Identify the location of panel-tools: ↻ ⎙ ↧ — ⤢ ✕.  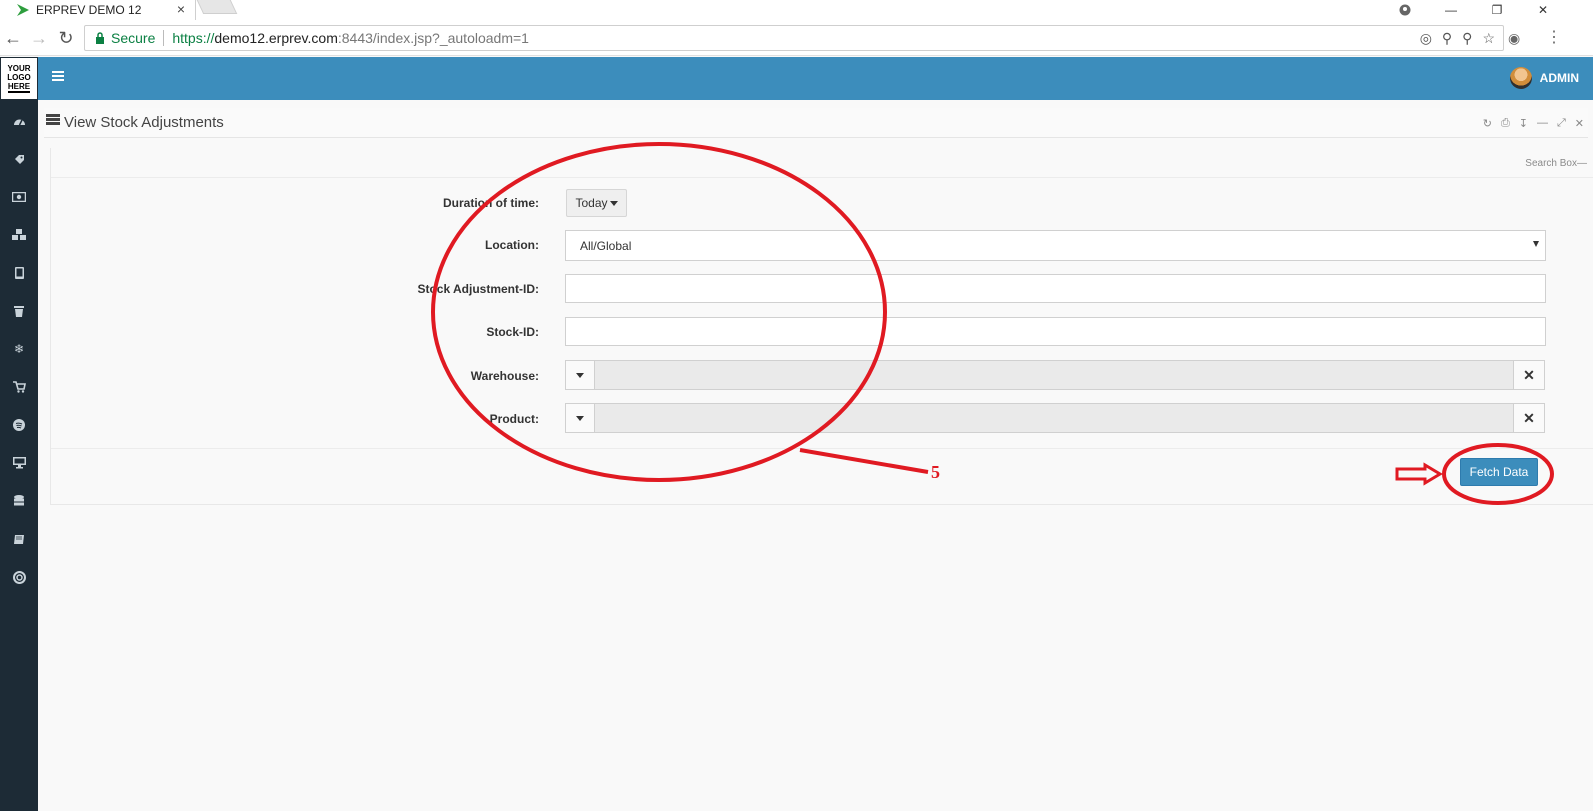
(1533, 123).